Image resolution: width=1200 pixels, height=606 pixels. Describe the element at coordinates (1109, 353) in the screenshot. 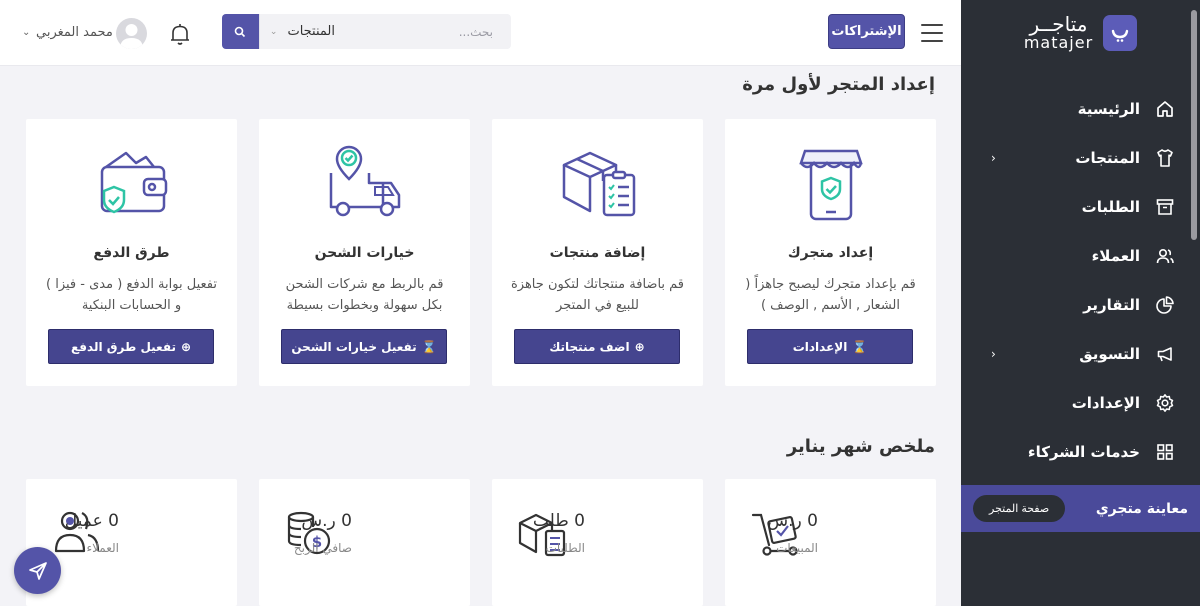

I see `sidebar-item-label: التسويق` at that location.